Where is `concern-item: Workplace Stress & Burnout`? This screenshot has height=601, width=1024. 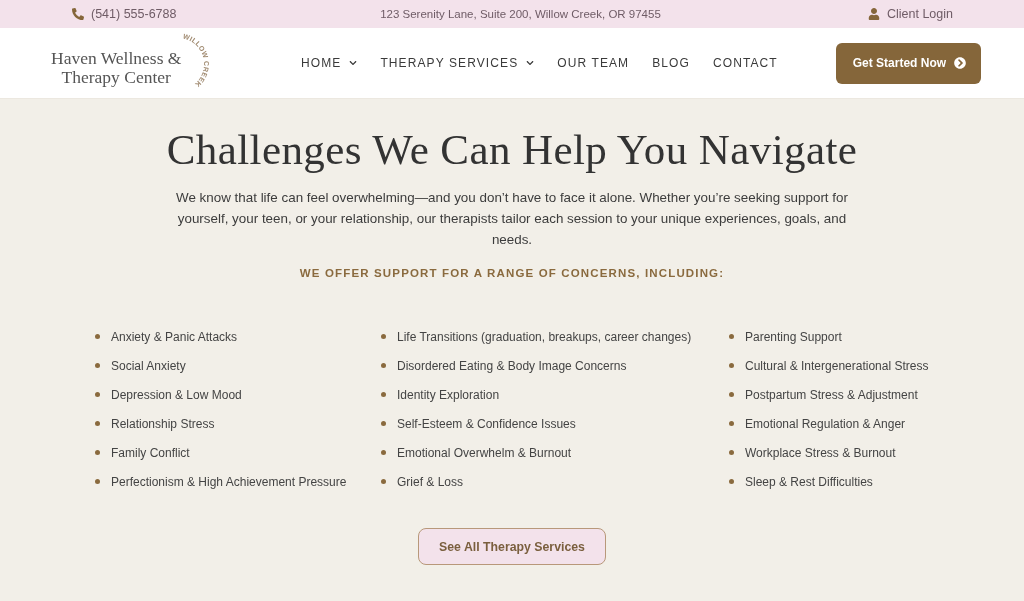 concern-item: Workplace Stress & Burnout is located at coordinates (820, 452).